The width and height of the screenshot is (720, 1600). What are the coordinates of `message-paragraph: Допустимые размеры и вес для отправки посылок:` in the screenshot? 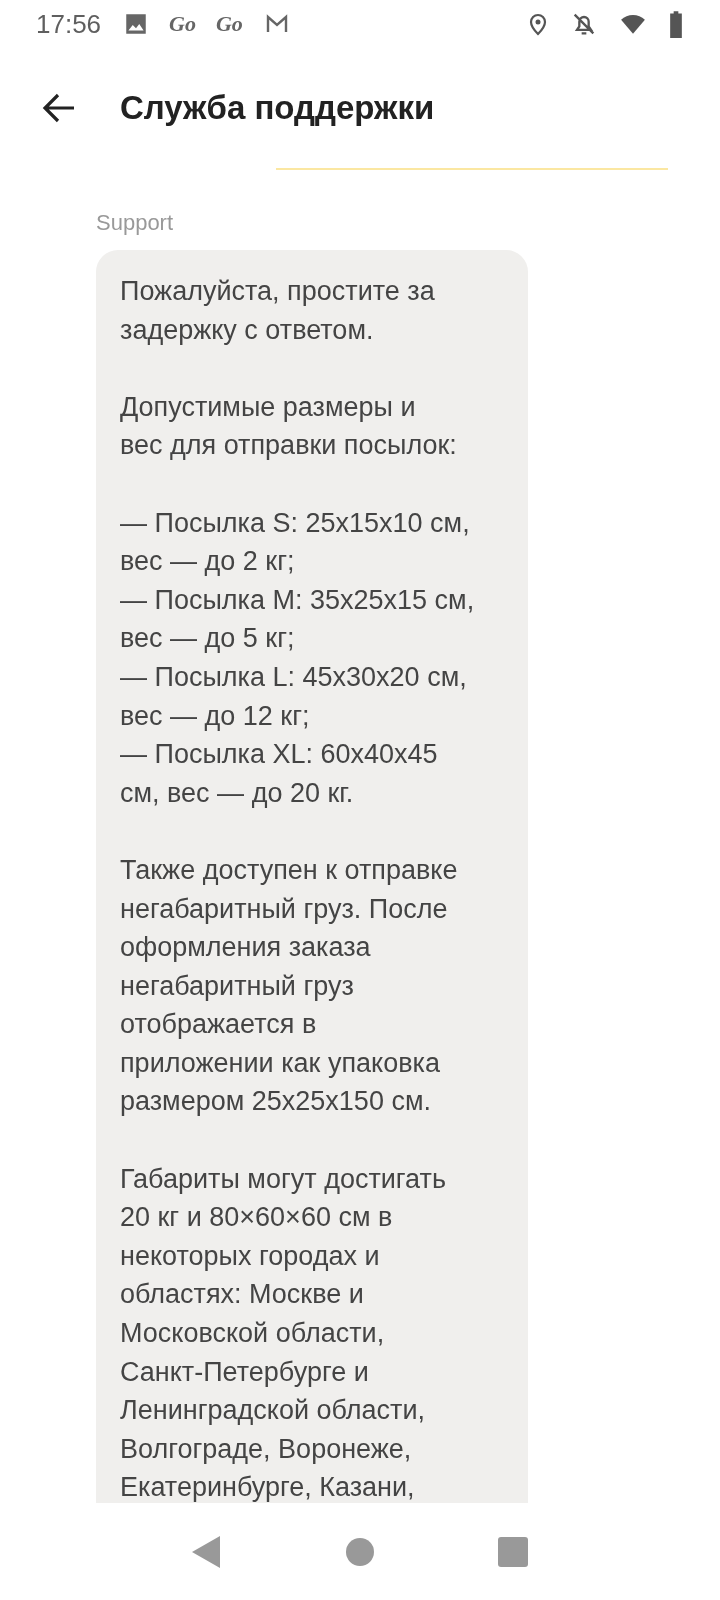 It's located at (289, 426).